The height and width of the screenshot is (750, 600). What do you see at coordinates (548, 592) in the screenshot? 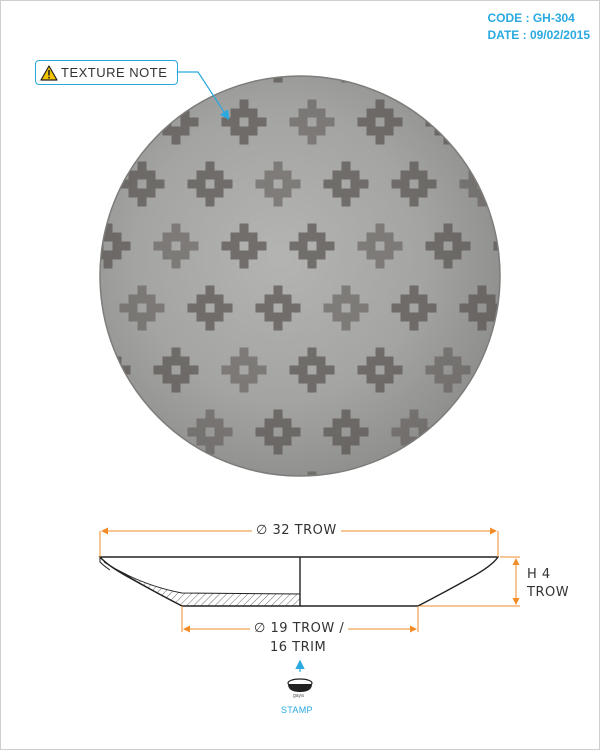
I see `height-label-line2: TROW` at bounding box center [548, 592].